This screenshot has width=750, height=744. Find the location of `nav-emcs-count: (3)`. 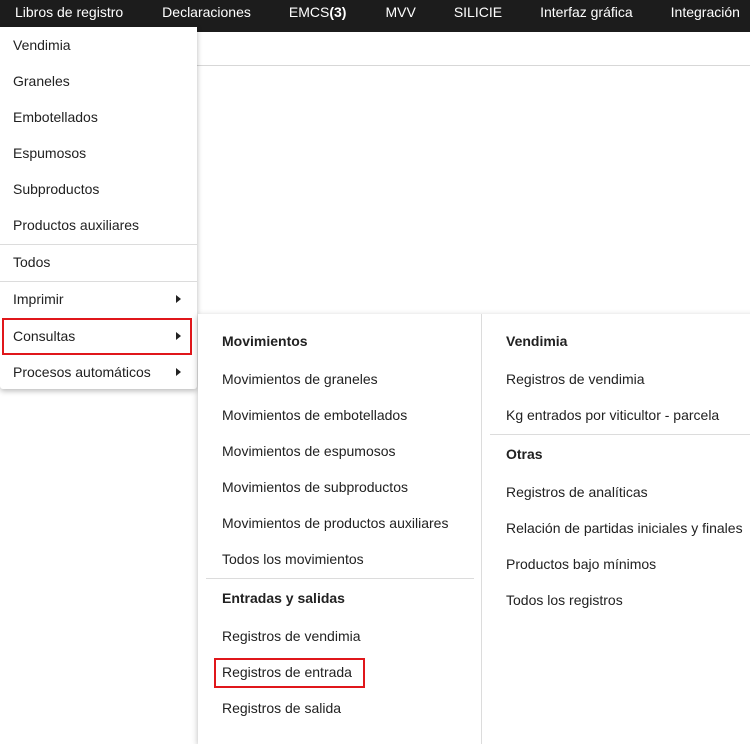

nav-emcs-count: (3) is located at coordinates (338, 12).